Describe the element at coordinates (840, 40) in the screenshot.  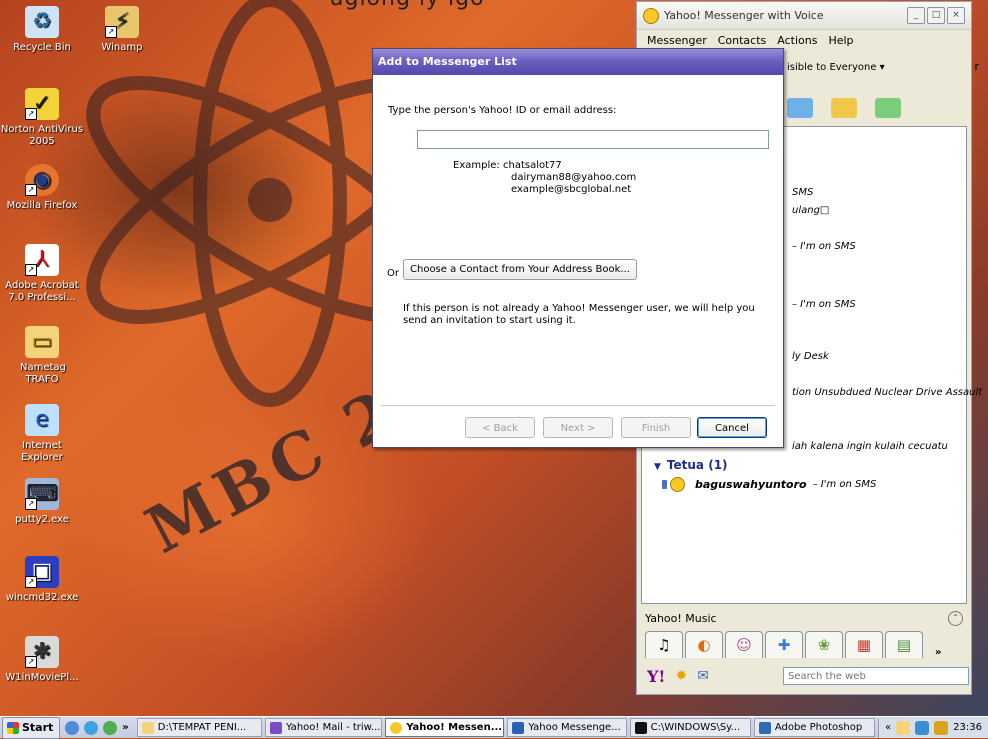
I see `menu-help: Help` at that location.